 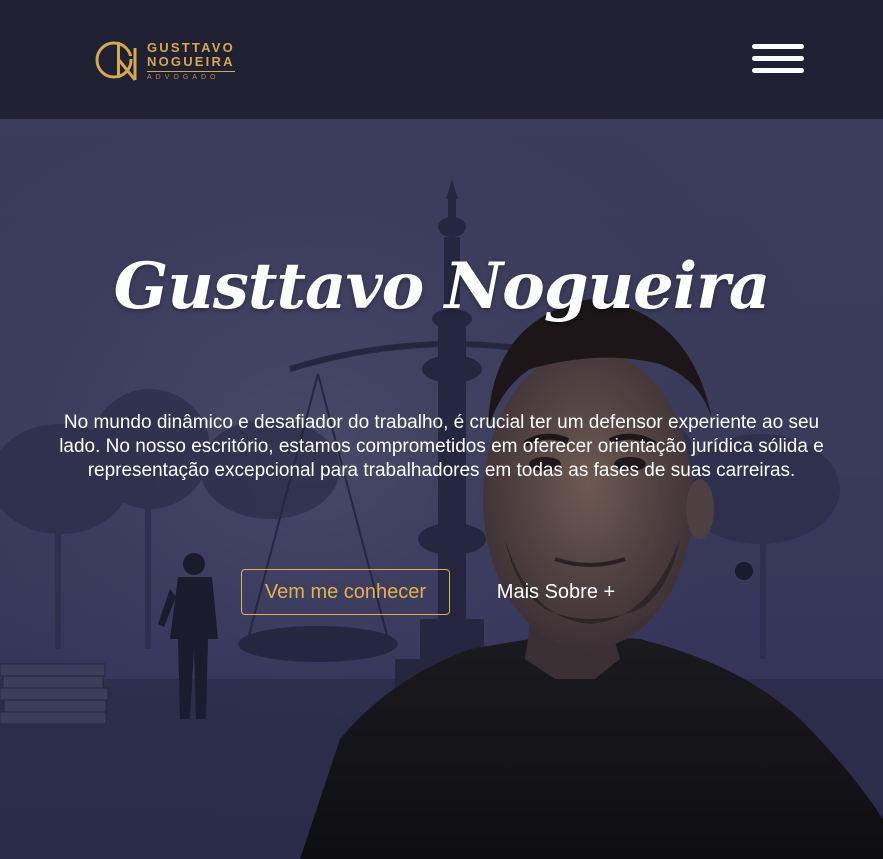 What do you see at coordinates (191, 47) in the screenshot?
I see `brand-first-name: GUSTTAVO` at bounding box center [191, 47].